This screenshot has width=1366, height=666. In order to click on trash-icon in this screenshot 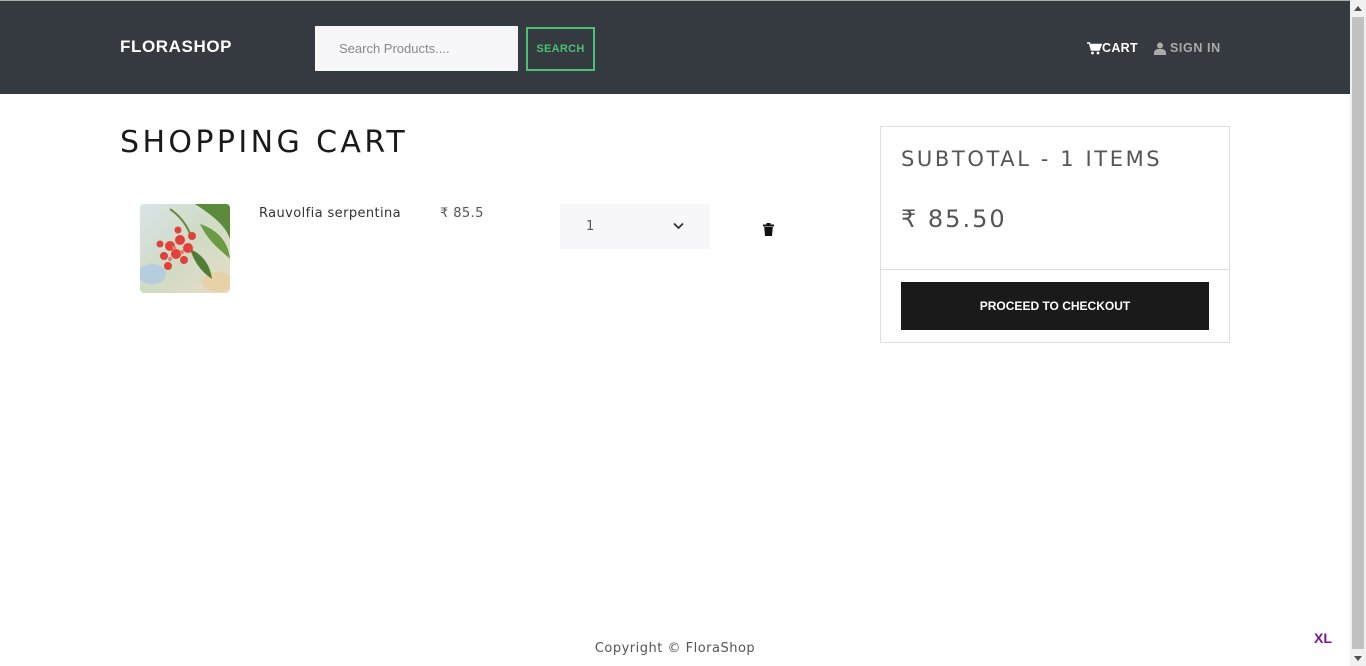, I will do `click(768, 230)`.